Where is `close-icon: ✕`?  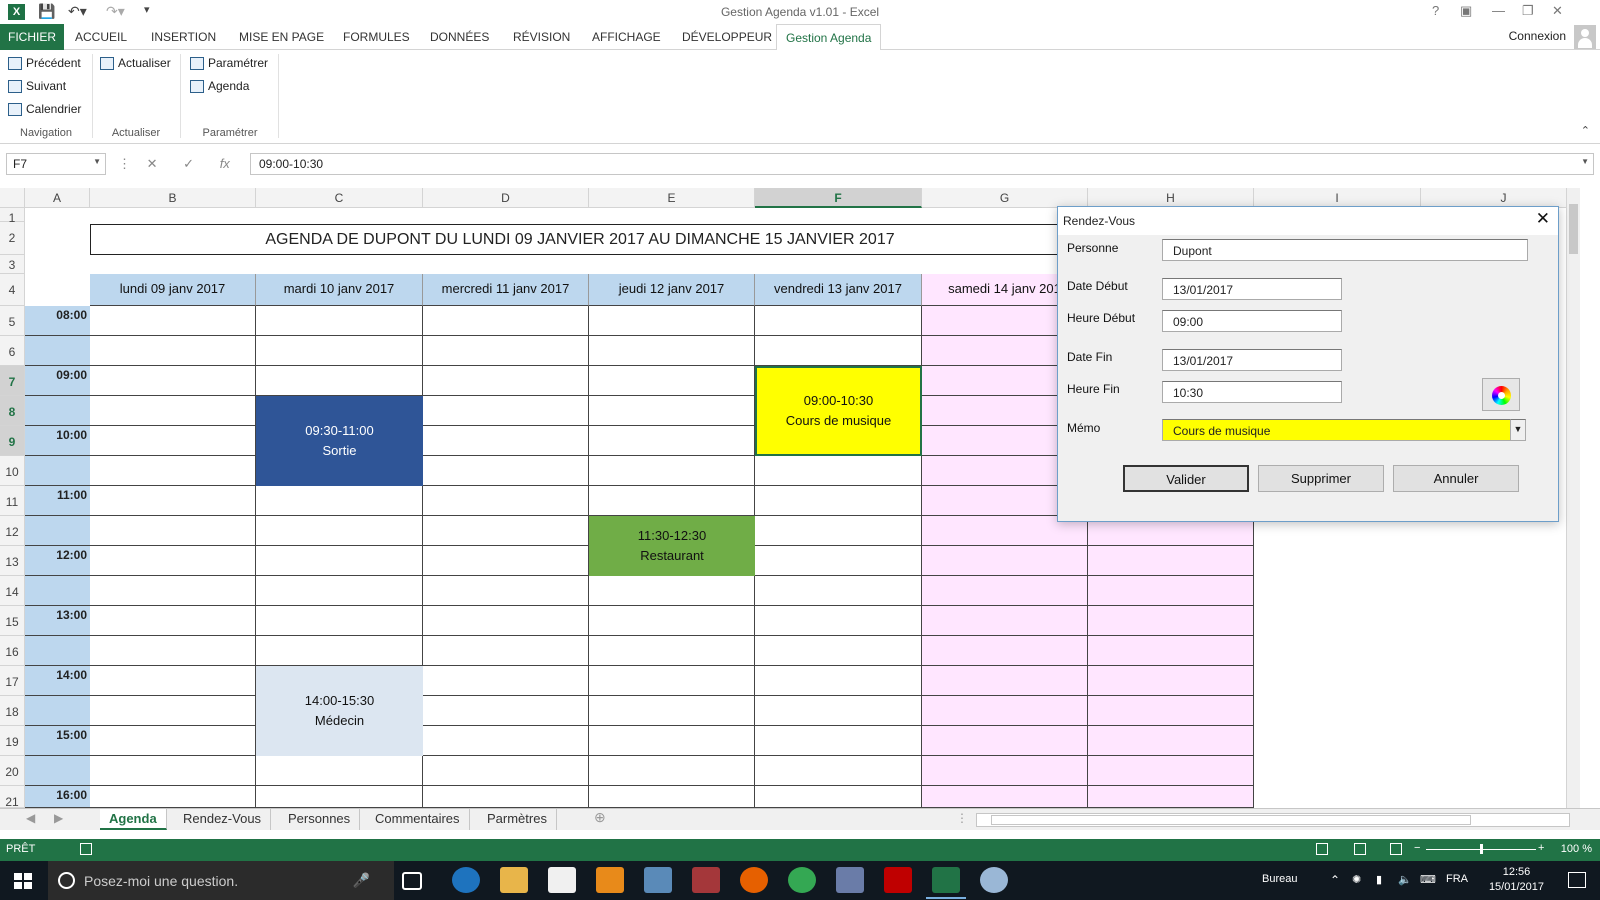 close-icon: ✕ is located at coordinates (1543, 219).